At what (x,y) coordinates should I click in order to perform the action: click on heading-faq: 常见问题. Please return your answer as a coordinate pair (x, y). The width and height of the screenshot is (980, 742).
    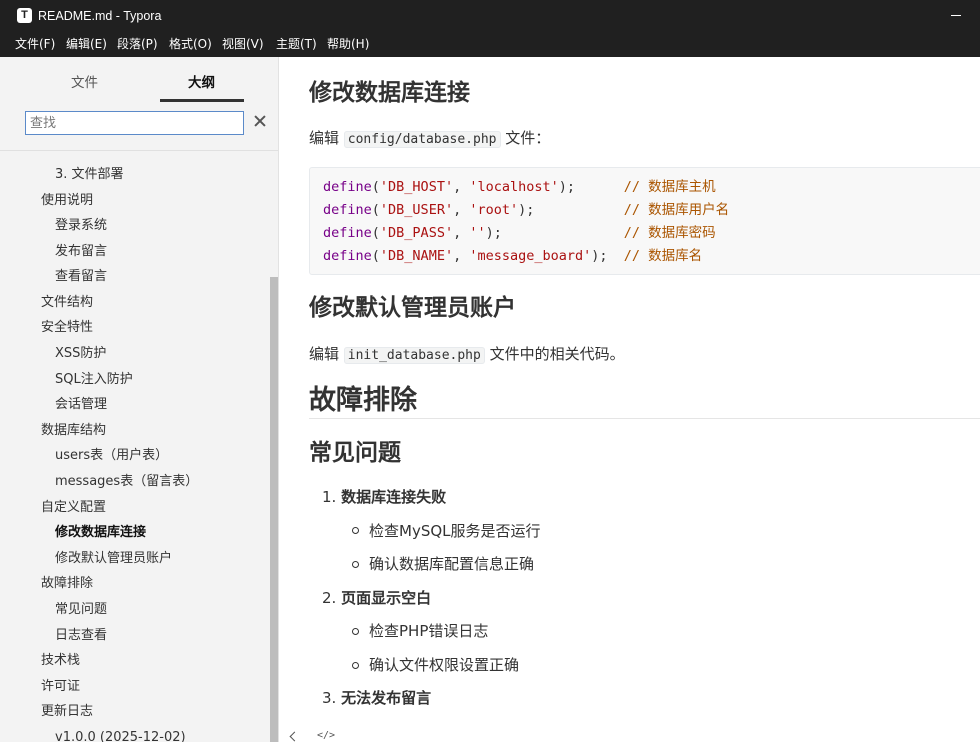
    Looking at the image, I should click on (355, 453).